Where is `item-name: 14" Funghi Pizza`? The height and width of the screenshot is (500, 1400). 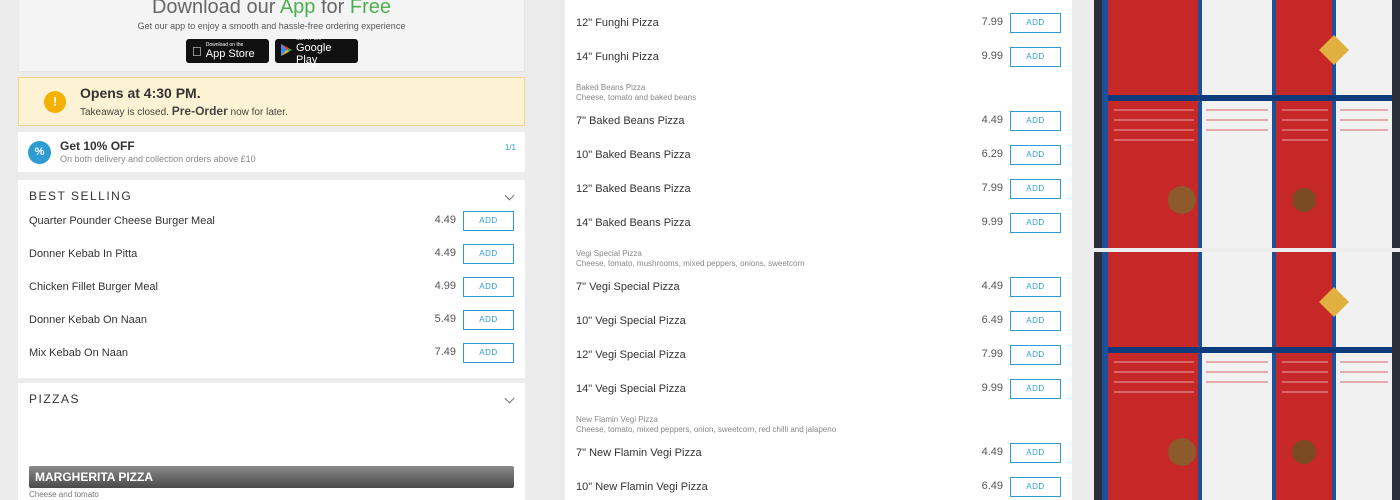 item-name: 14" Funghi Pizza is located at coordinates (617, 57).